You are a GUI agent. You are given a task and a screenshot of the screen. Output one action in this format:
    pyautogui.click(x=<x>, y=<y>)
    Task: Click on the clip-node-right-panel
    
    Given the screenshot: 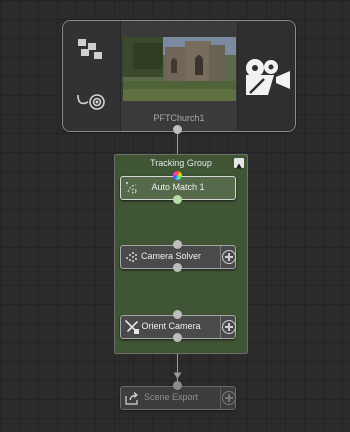 What is the action you would take?
    pyautogui.click(x=266, y=76)
    